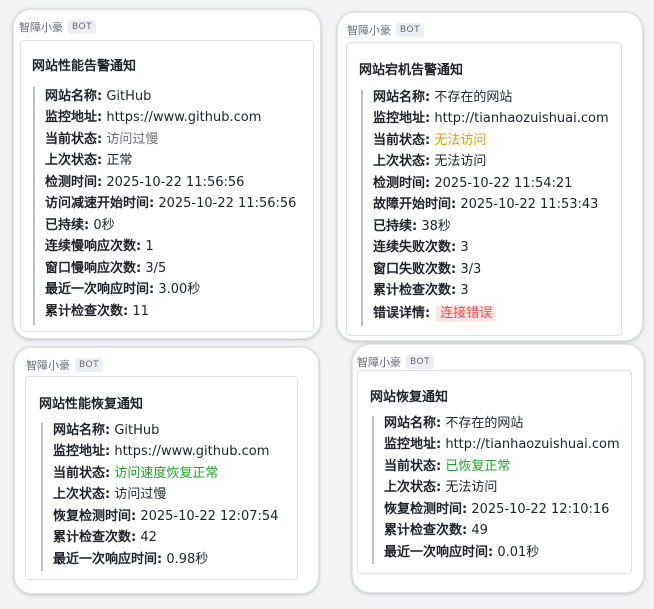 The height and width of the screenshot is (609, 654). What do you see at coordinates (131, 559) in the screenshot?
I see `detail-row: 最近一次响应时间: 0.98秒` at bounding box center [131, 559].